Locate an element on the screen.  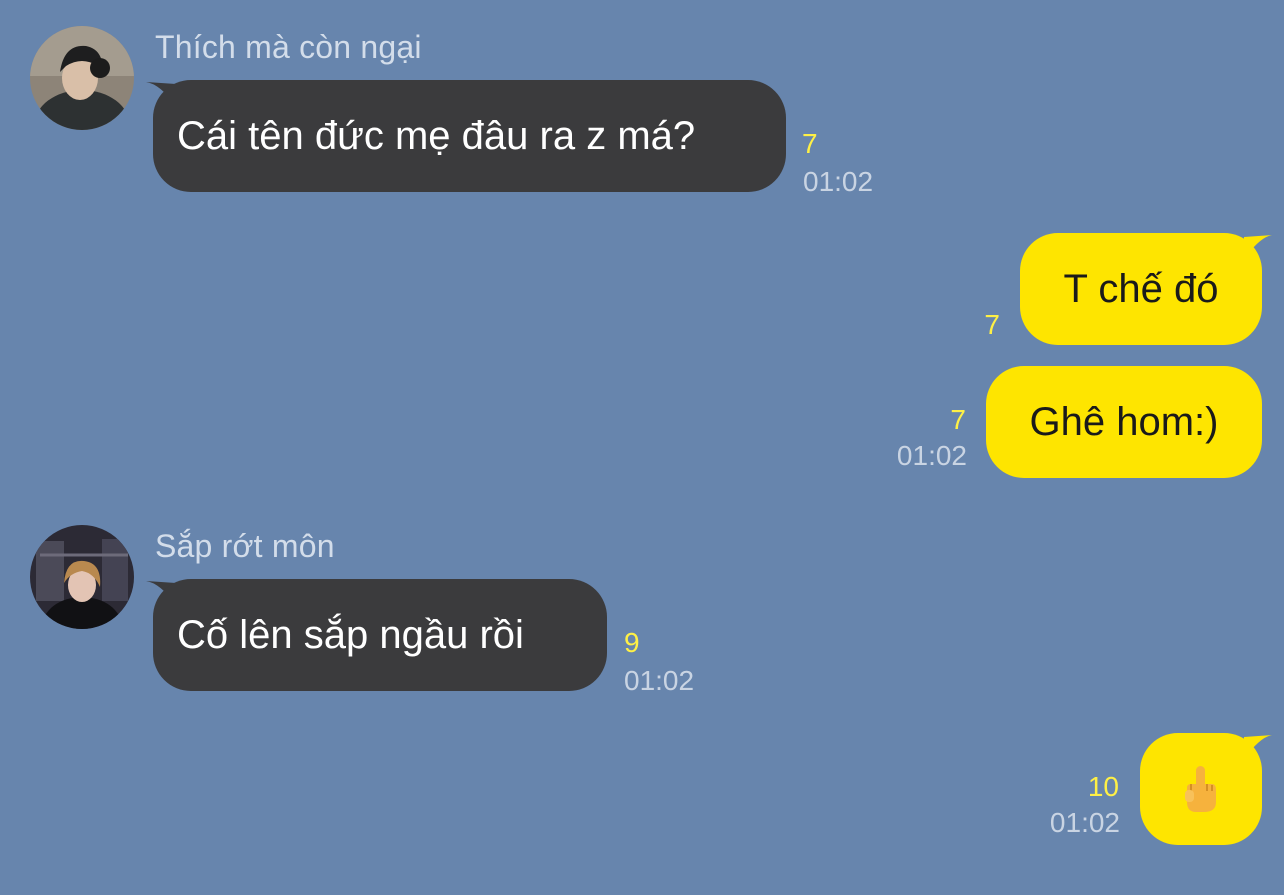
message-text: Ghê hom:) is located at coordinates (1124, 421).